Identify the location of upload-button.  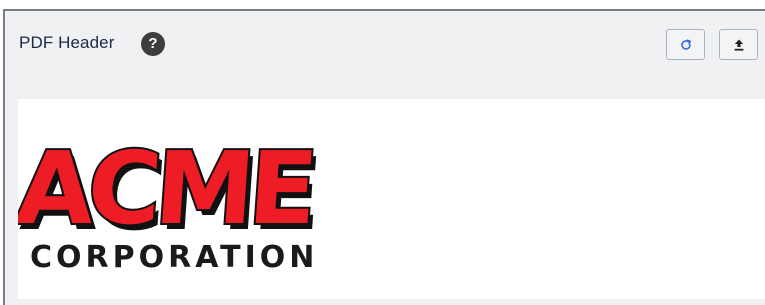
(738, 44).